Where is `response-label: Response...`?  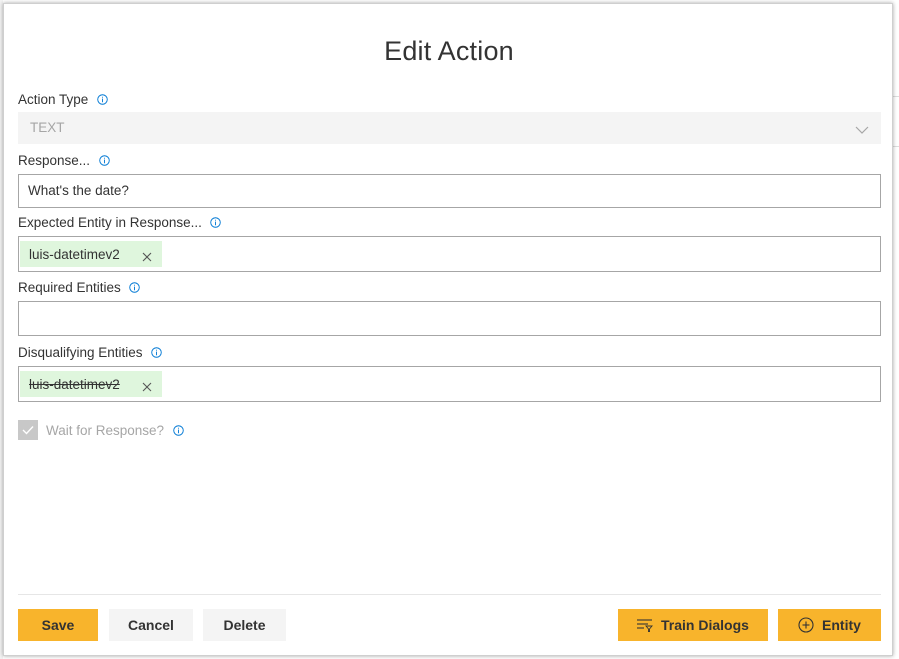
response-label: Response... is located at coordinates (54, 160).